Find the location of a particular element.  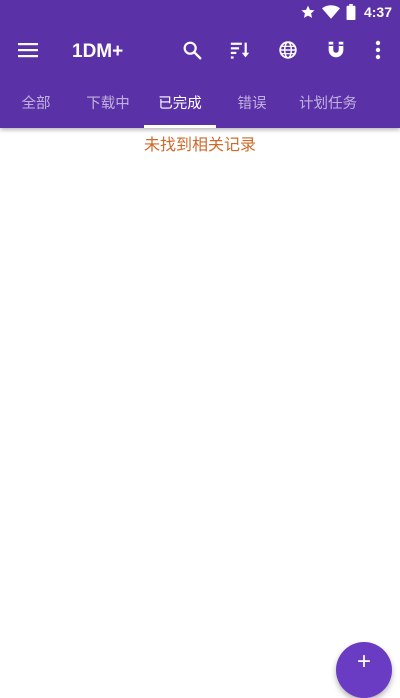

plus-icon: + is located at coordinates (363, 661).